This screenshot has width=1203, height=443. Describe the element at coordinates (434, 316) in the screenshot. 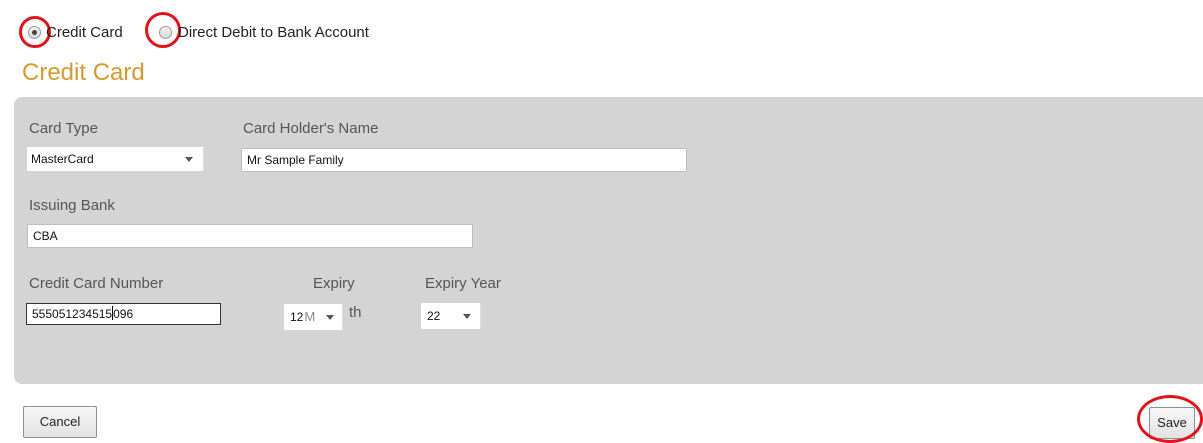

I see `expiry-year-value: 22` at that location.